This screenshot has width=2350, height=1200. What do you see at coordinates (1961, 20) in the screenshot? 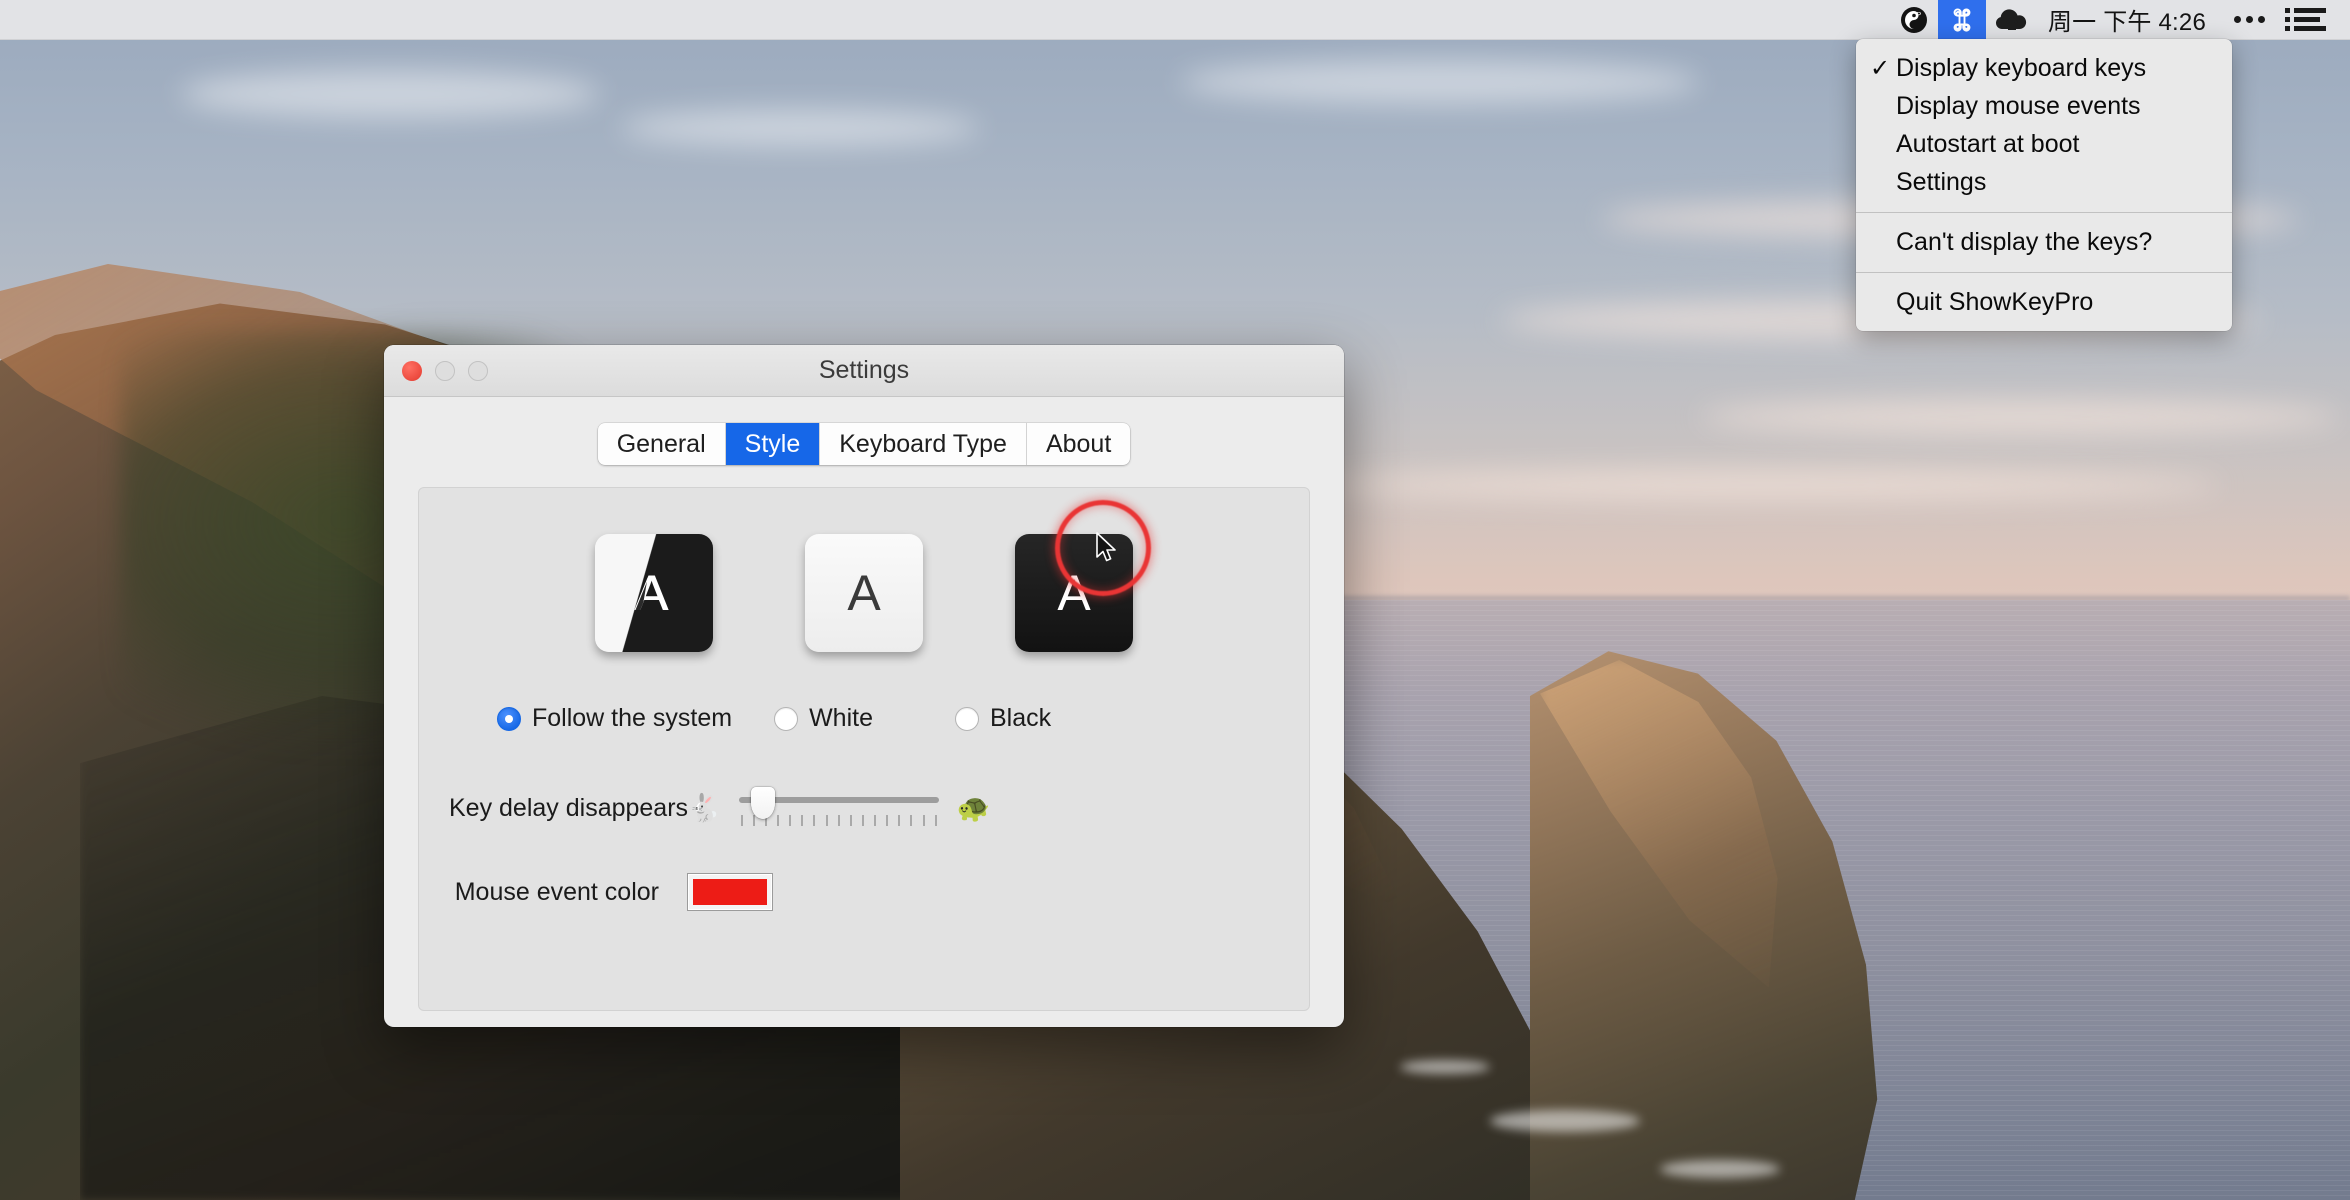
I see `command-key-icon` at bounding box center [1961, 20].